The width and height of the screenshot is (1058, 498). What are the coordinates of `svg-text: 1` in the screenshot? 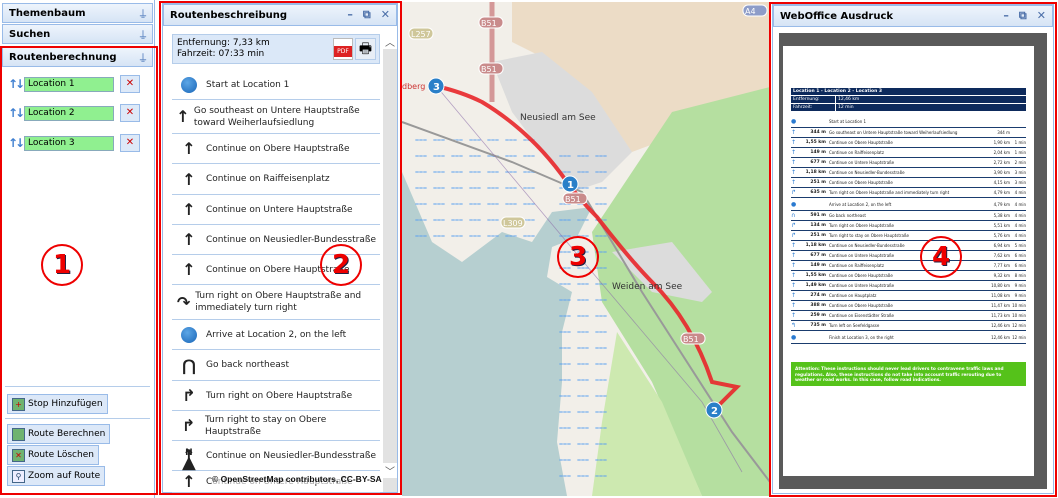 It's located at (570, 185).